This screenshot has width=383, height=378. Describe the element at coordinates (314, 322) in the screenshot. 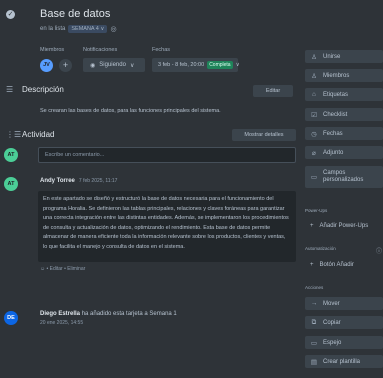

I see `copy-icon: ⧉` at that location.